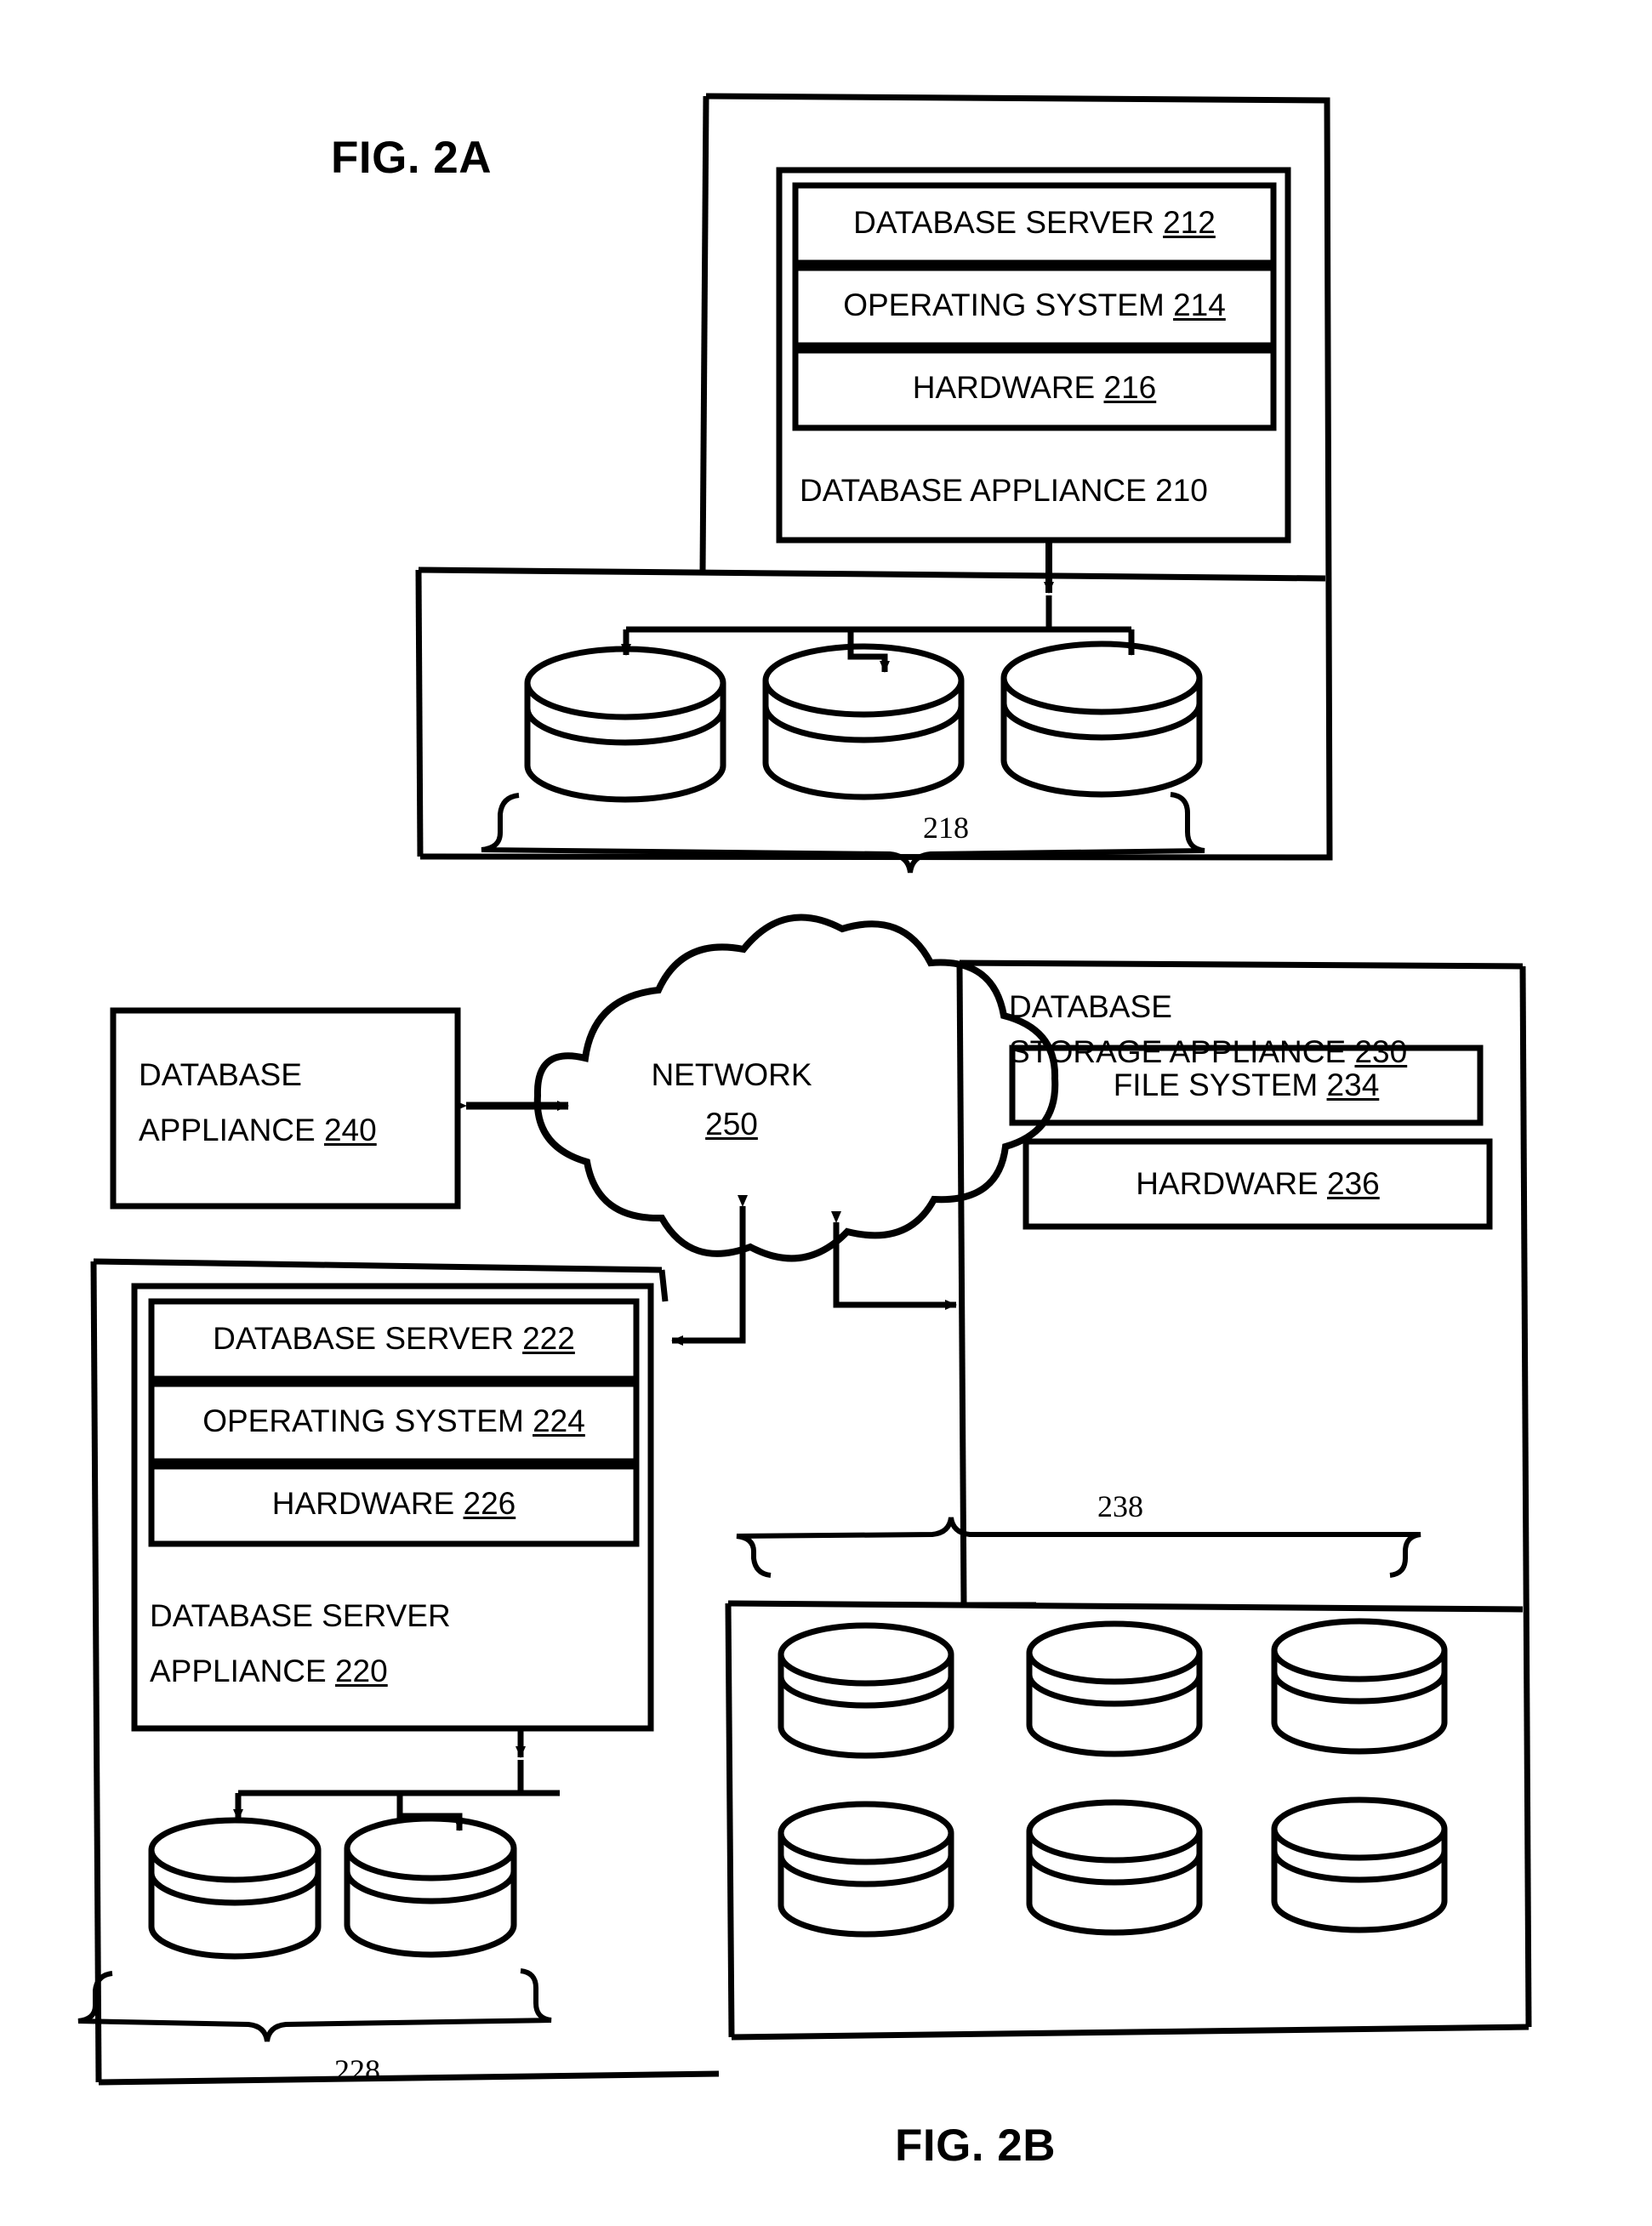  Describe the element at coordinates (489, 1503) in the screenshot. I see `fig2b-hardware-226-ref: 226` at that location.